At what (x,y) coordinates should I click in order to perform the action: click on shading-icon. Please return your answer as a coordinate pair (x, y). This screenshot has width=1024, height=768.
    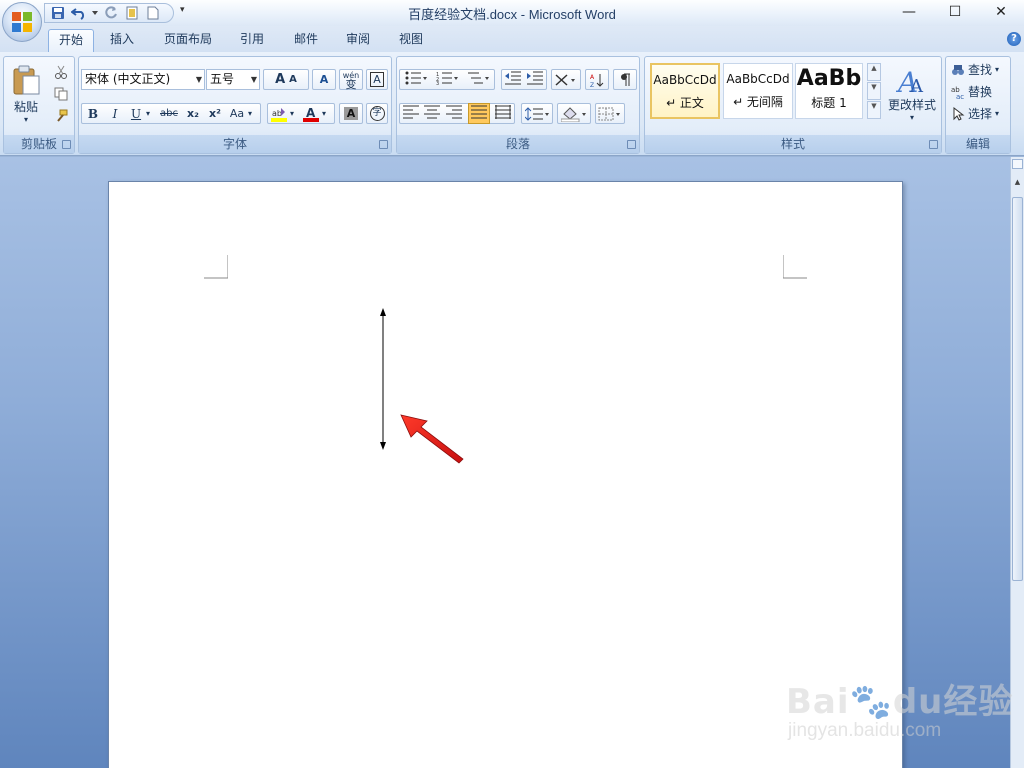
    Looking at the image, I should click on (574, 113).